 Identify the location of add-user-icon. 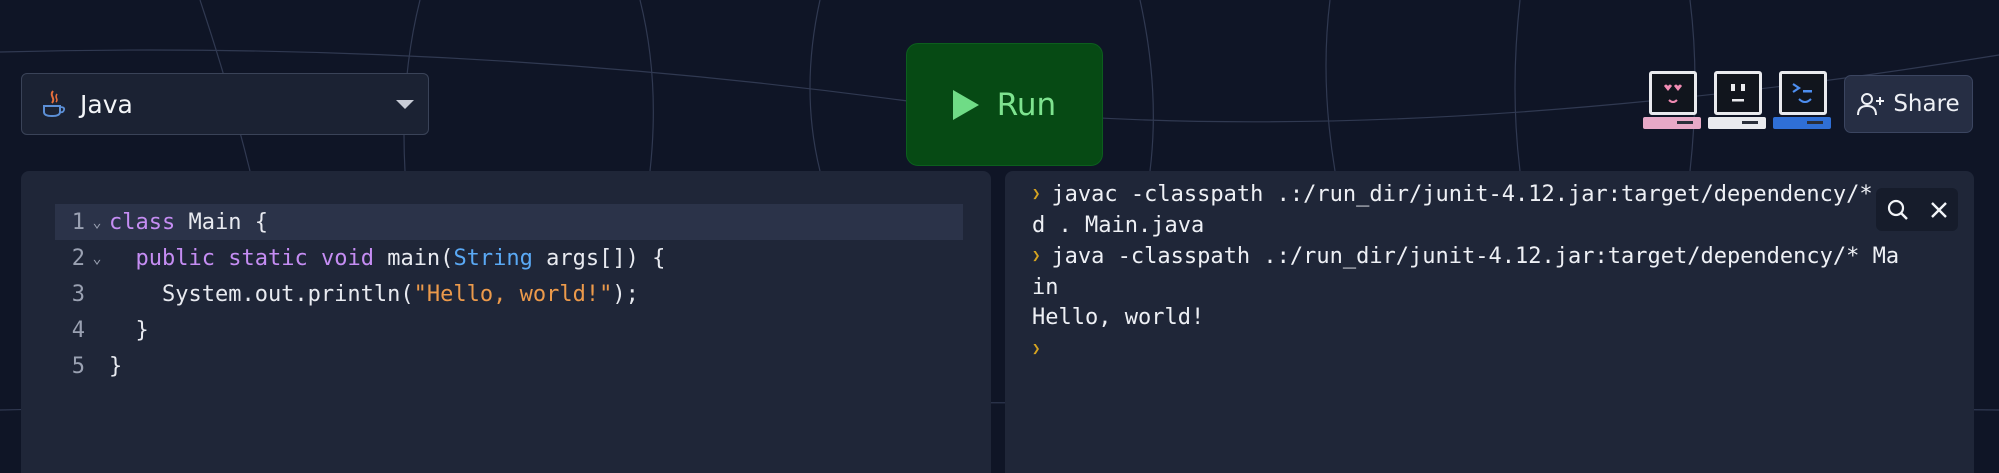
(1871, 104).